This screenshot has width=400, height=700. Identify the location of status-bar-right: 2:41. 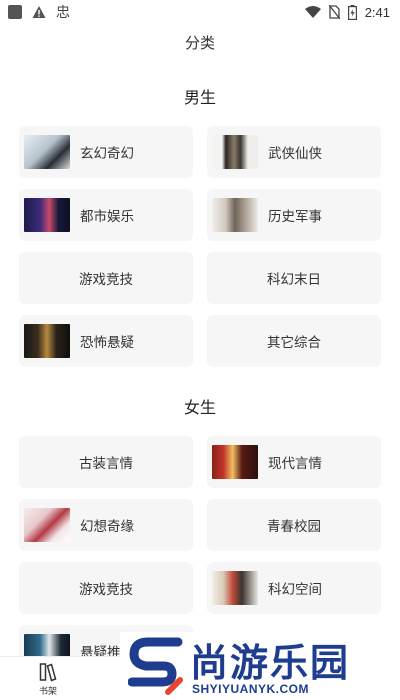
(347, 12).